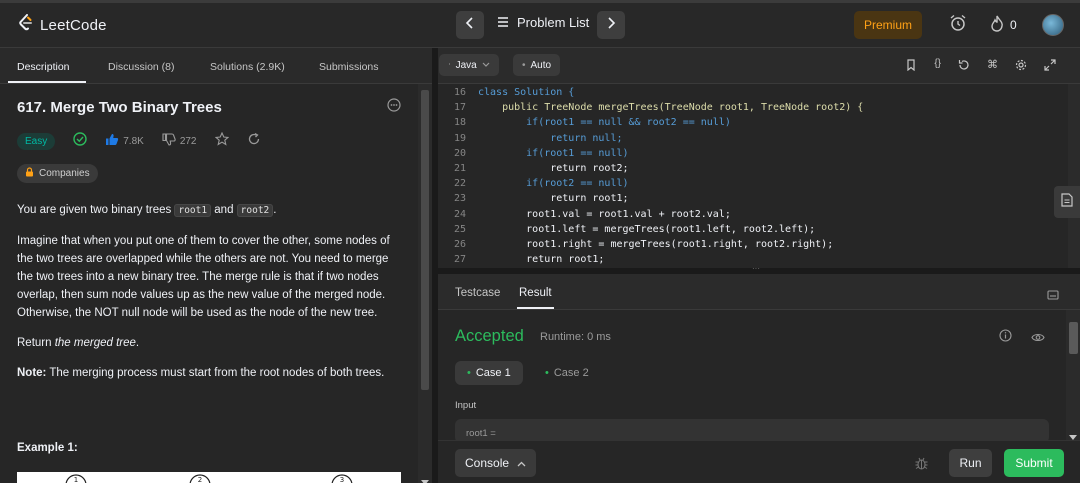  I want to click on inline-code-root2: root2, so click(255, 210).